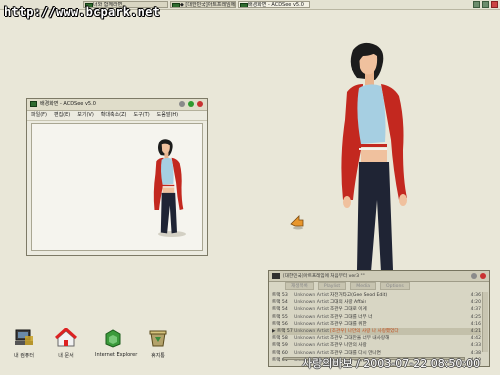  I want to click on desktop-icon-my-computer: 내 컴퓨터, so click(24, 343).